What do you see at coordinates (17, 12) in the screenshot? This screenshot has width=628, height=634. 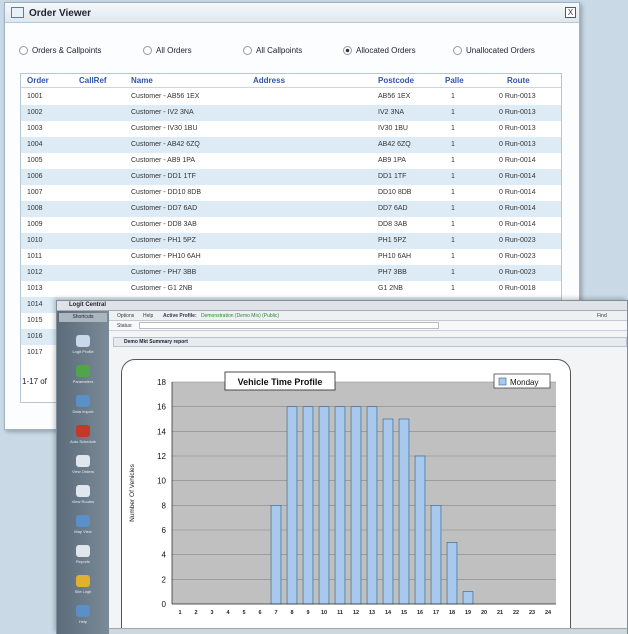 I see `window-icon` at bounding box center [17, 12].